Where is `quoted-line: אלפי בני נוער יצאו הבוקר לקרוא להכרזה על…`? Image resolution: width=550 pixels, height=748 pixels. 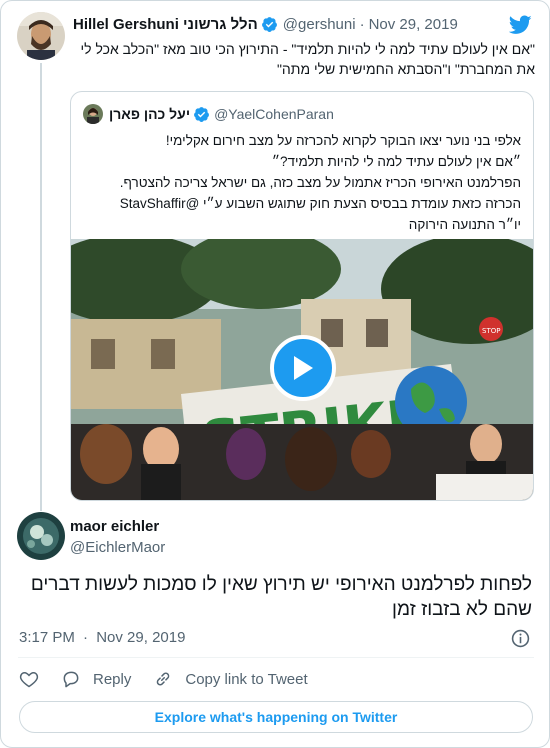
quoted-line: אלפי בני נוער יצאו הבוקר לקרוא להכרזה על… is located at coordinates (343, 140).